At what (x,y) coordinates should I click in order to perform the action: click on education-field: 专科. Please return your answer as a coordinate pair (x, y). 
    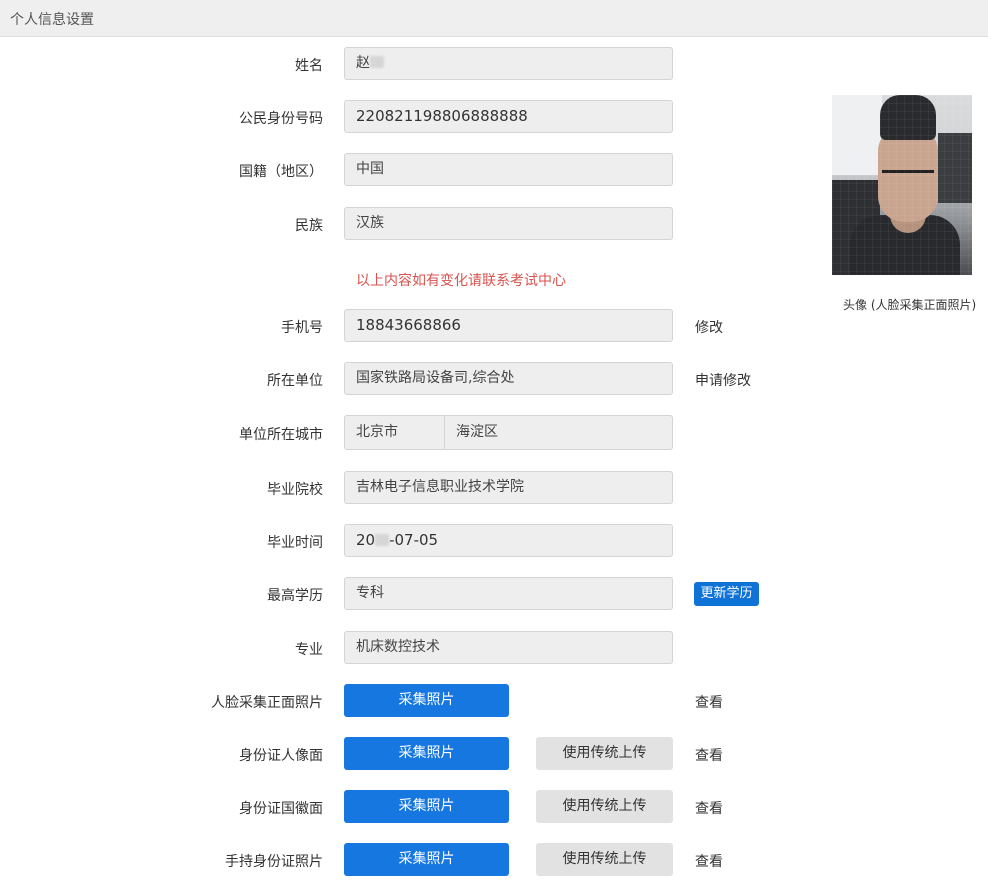
    Looking at the image, I should click on (508, 593).